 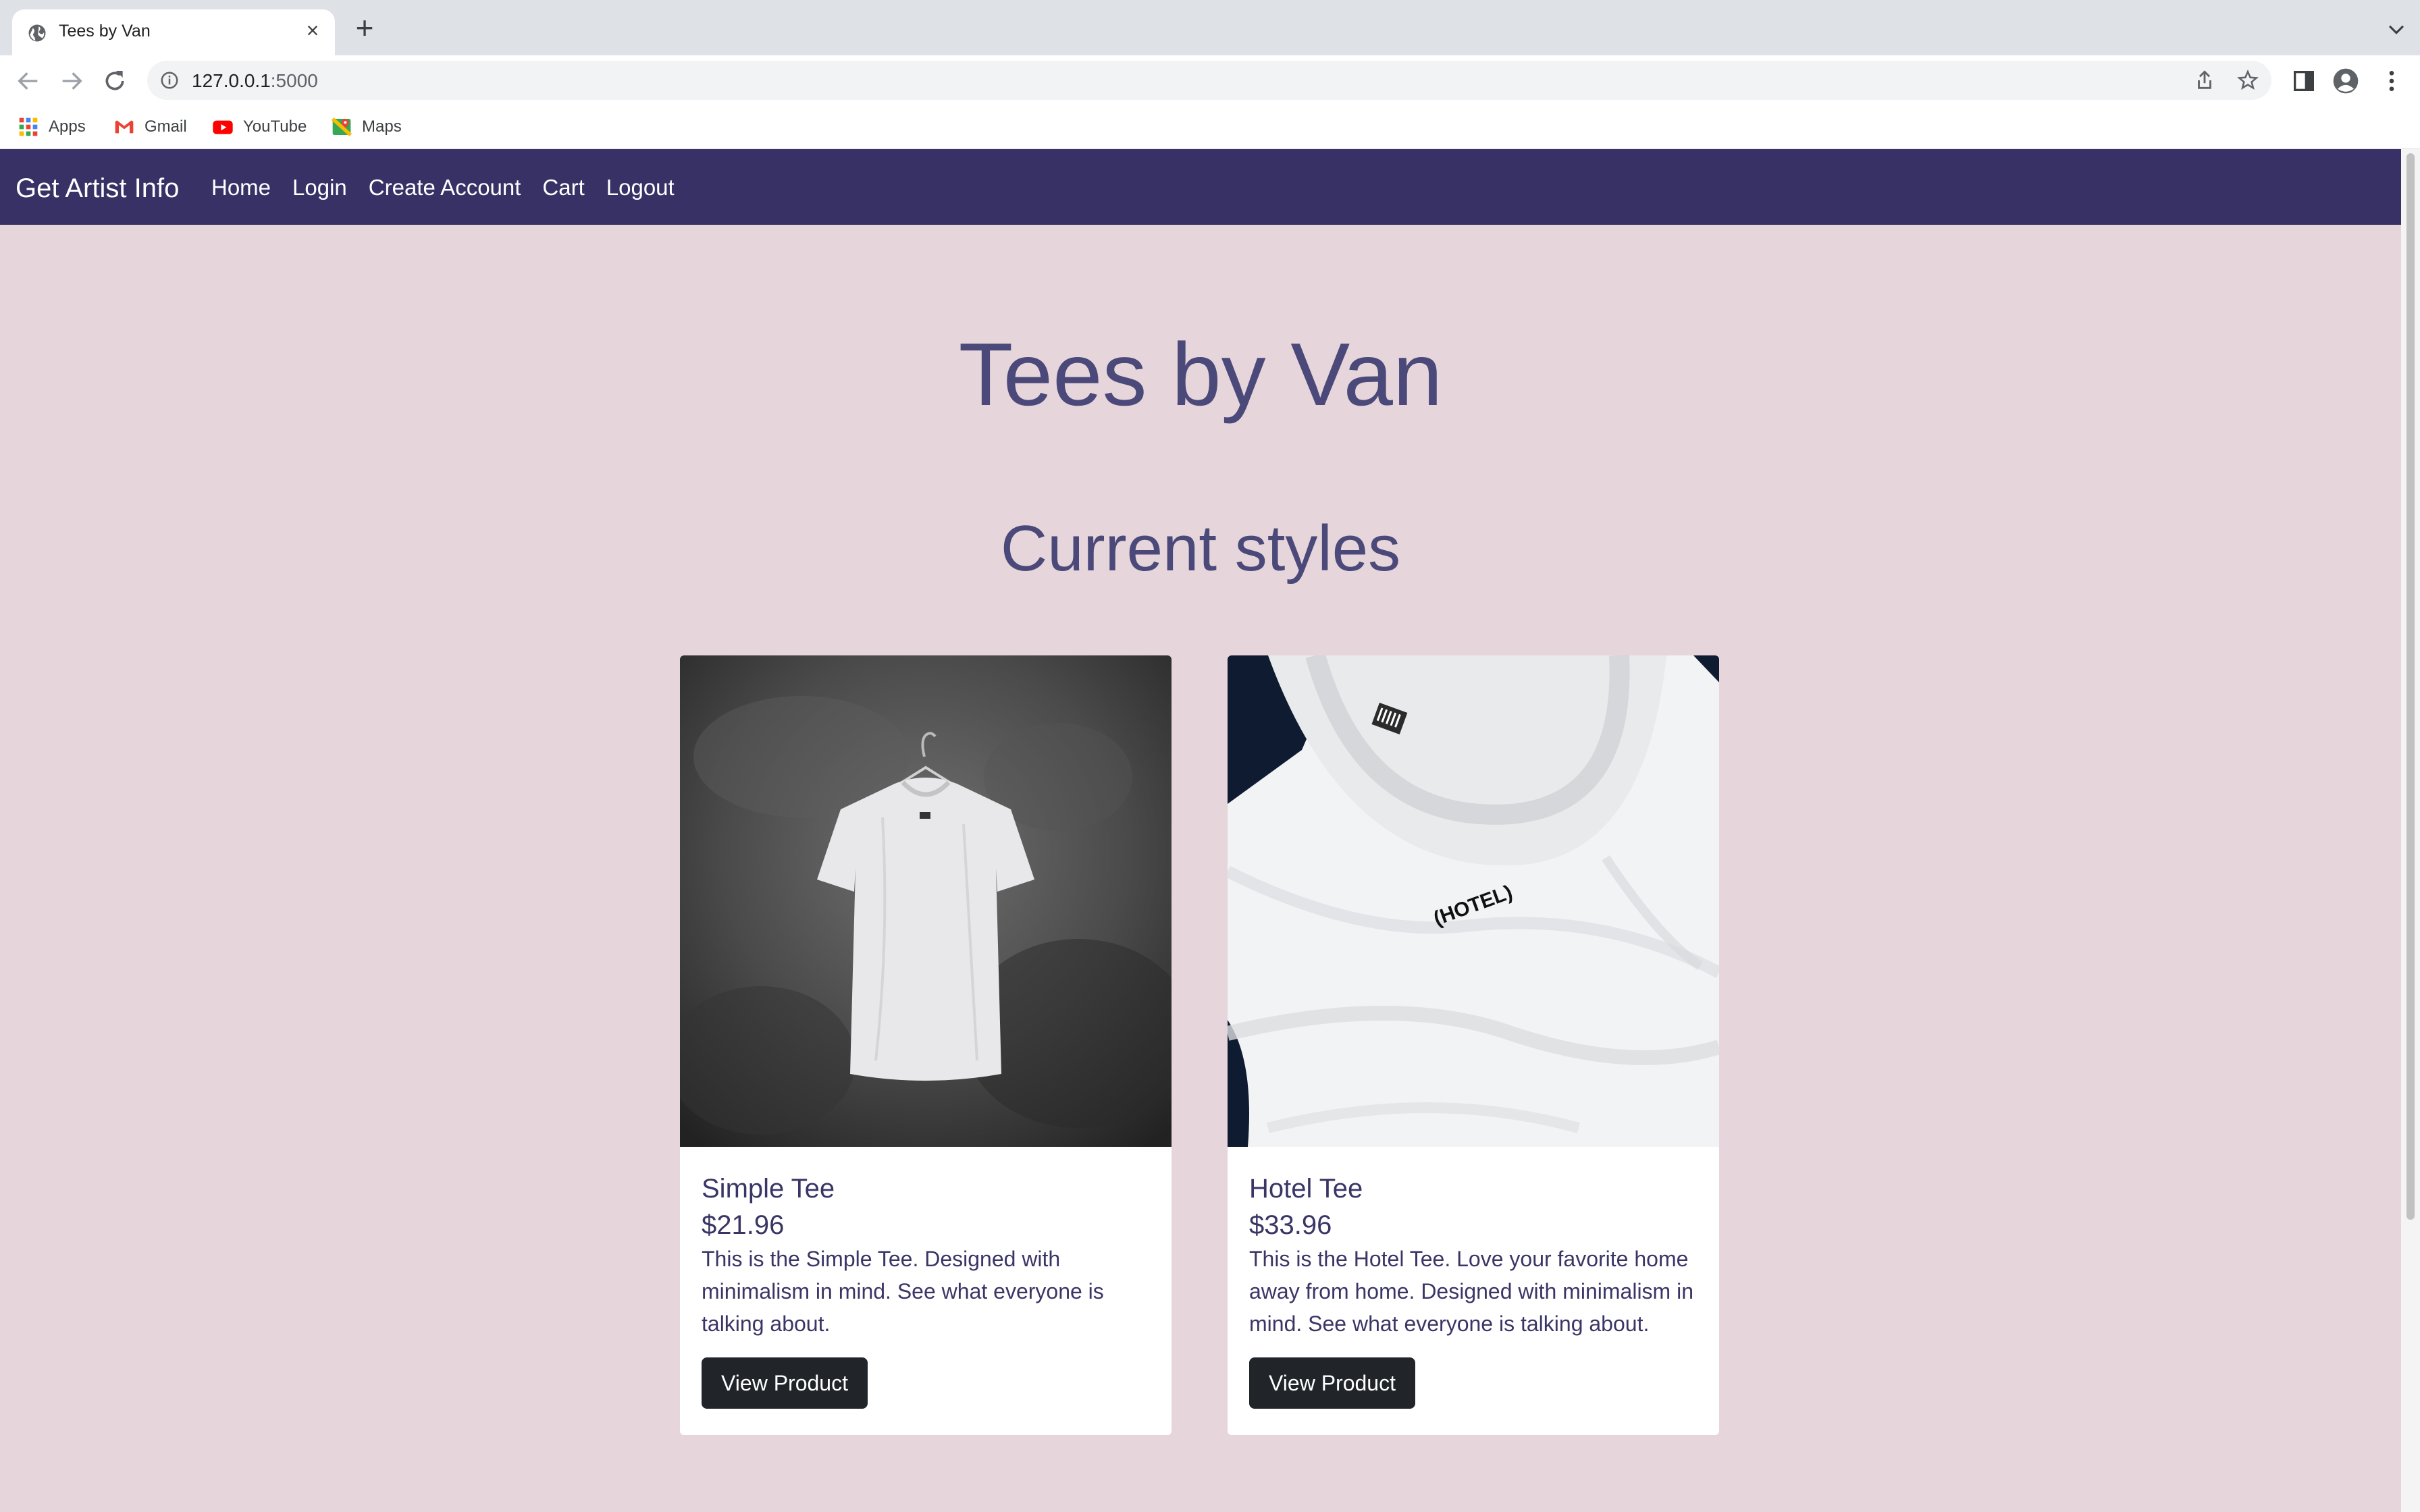 I want to click on bookmarks-bar: Apps Gmail YouTube Maps, so click(x=1210, y=128).